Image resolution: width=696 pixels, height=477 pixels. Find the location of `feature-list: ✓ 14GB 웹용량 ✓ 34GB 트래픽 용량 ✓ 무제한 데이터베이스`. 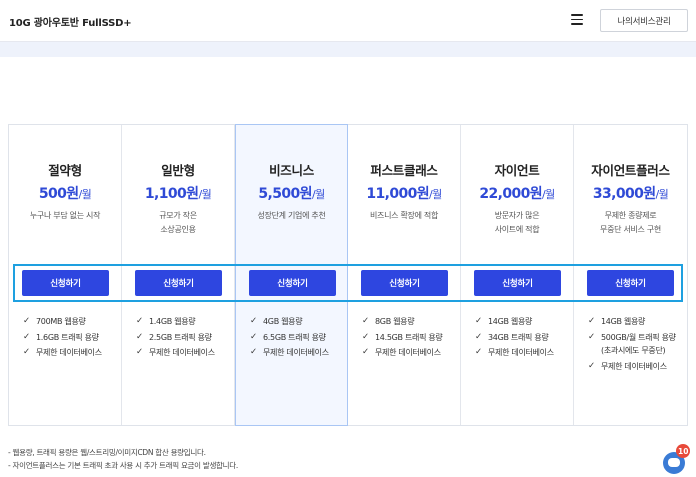

feature-list: ✓ 14GB 웹용량 ✓ 34GB 트래픽 용량 ✓ 무제한 데이터베이스 is located at coordinates (521, 338).